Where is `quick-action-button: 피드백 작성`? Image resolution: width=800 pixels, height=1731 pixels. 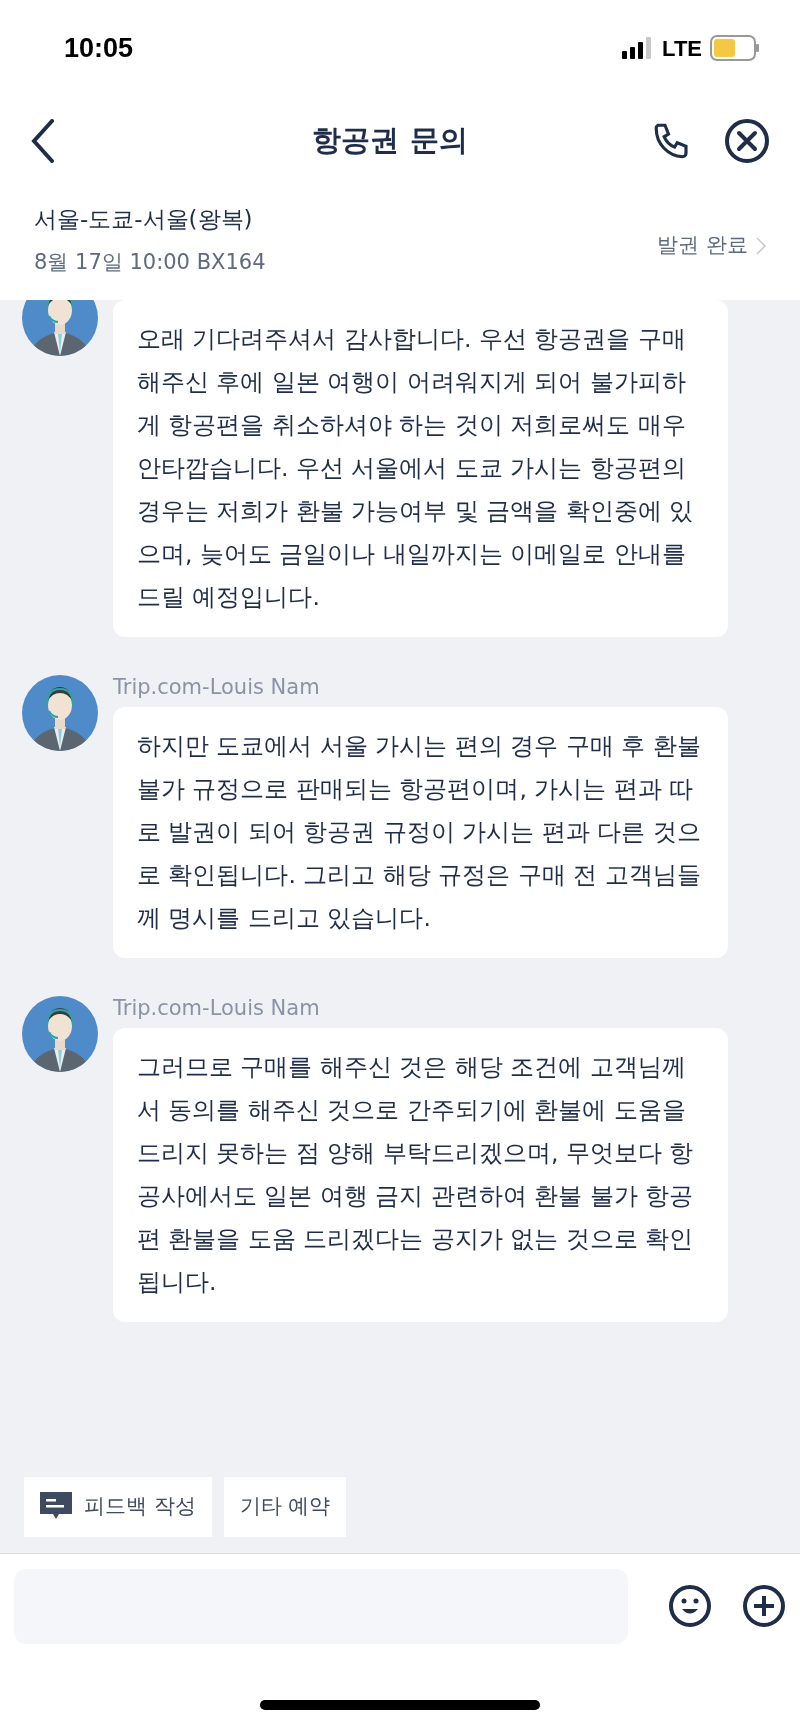
quick-action-button: 피드백 작성 is located at coordinates (118, 1507).